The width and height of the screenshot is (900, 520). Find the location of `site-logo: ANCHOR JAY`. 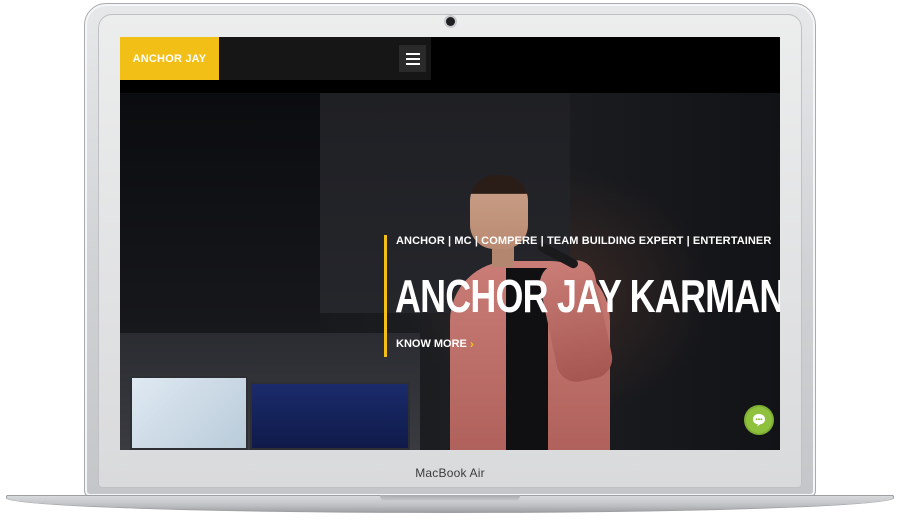

site-logo: ANCHOR JAY is located at coordinates (169, 58).